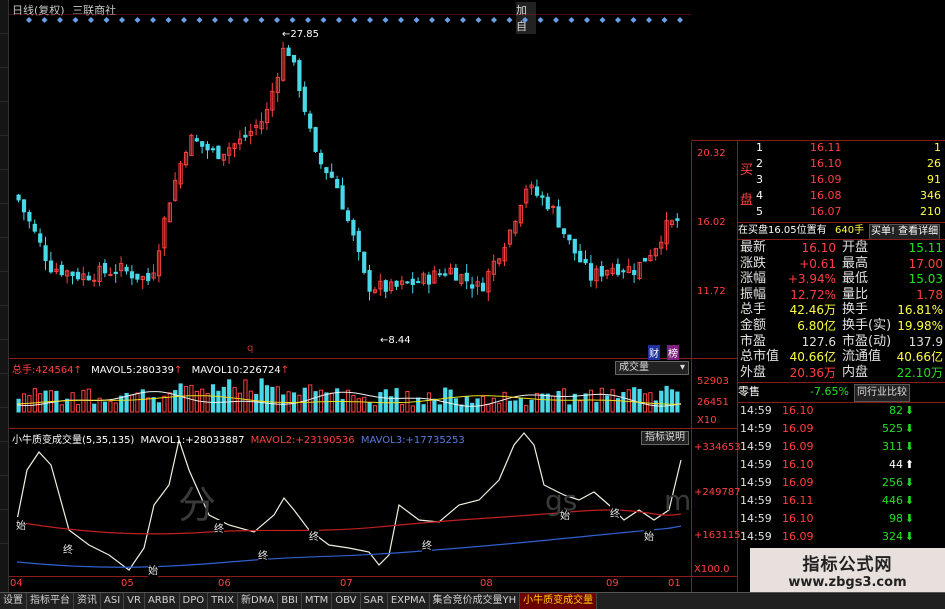  I want to click on quote-value: 16.10, so click(818, 248).